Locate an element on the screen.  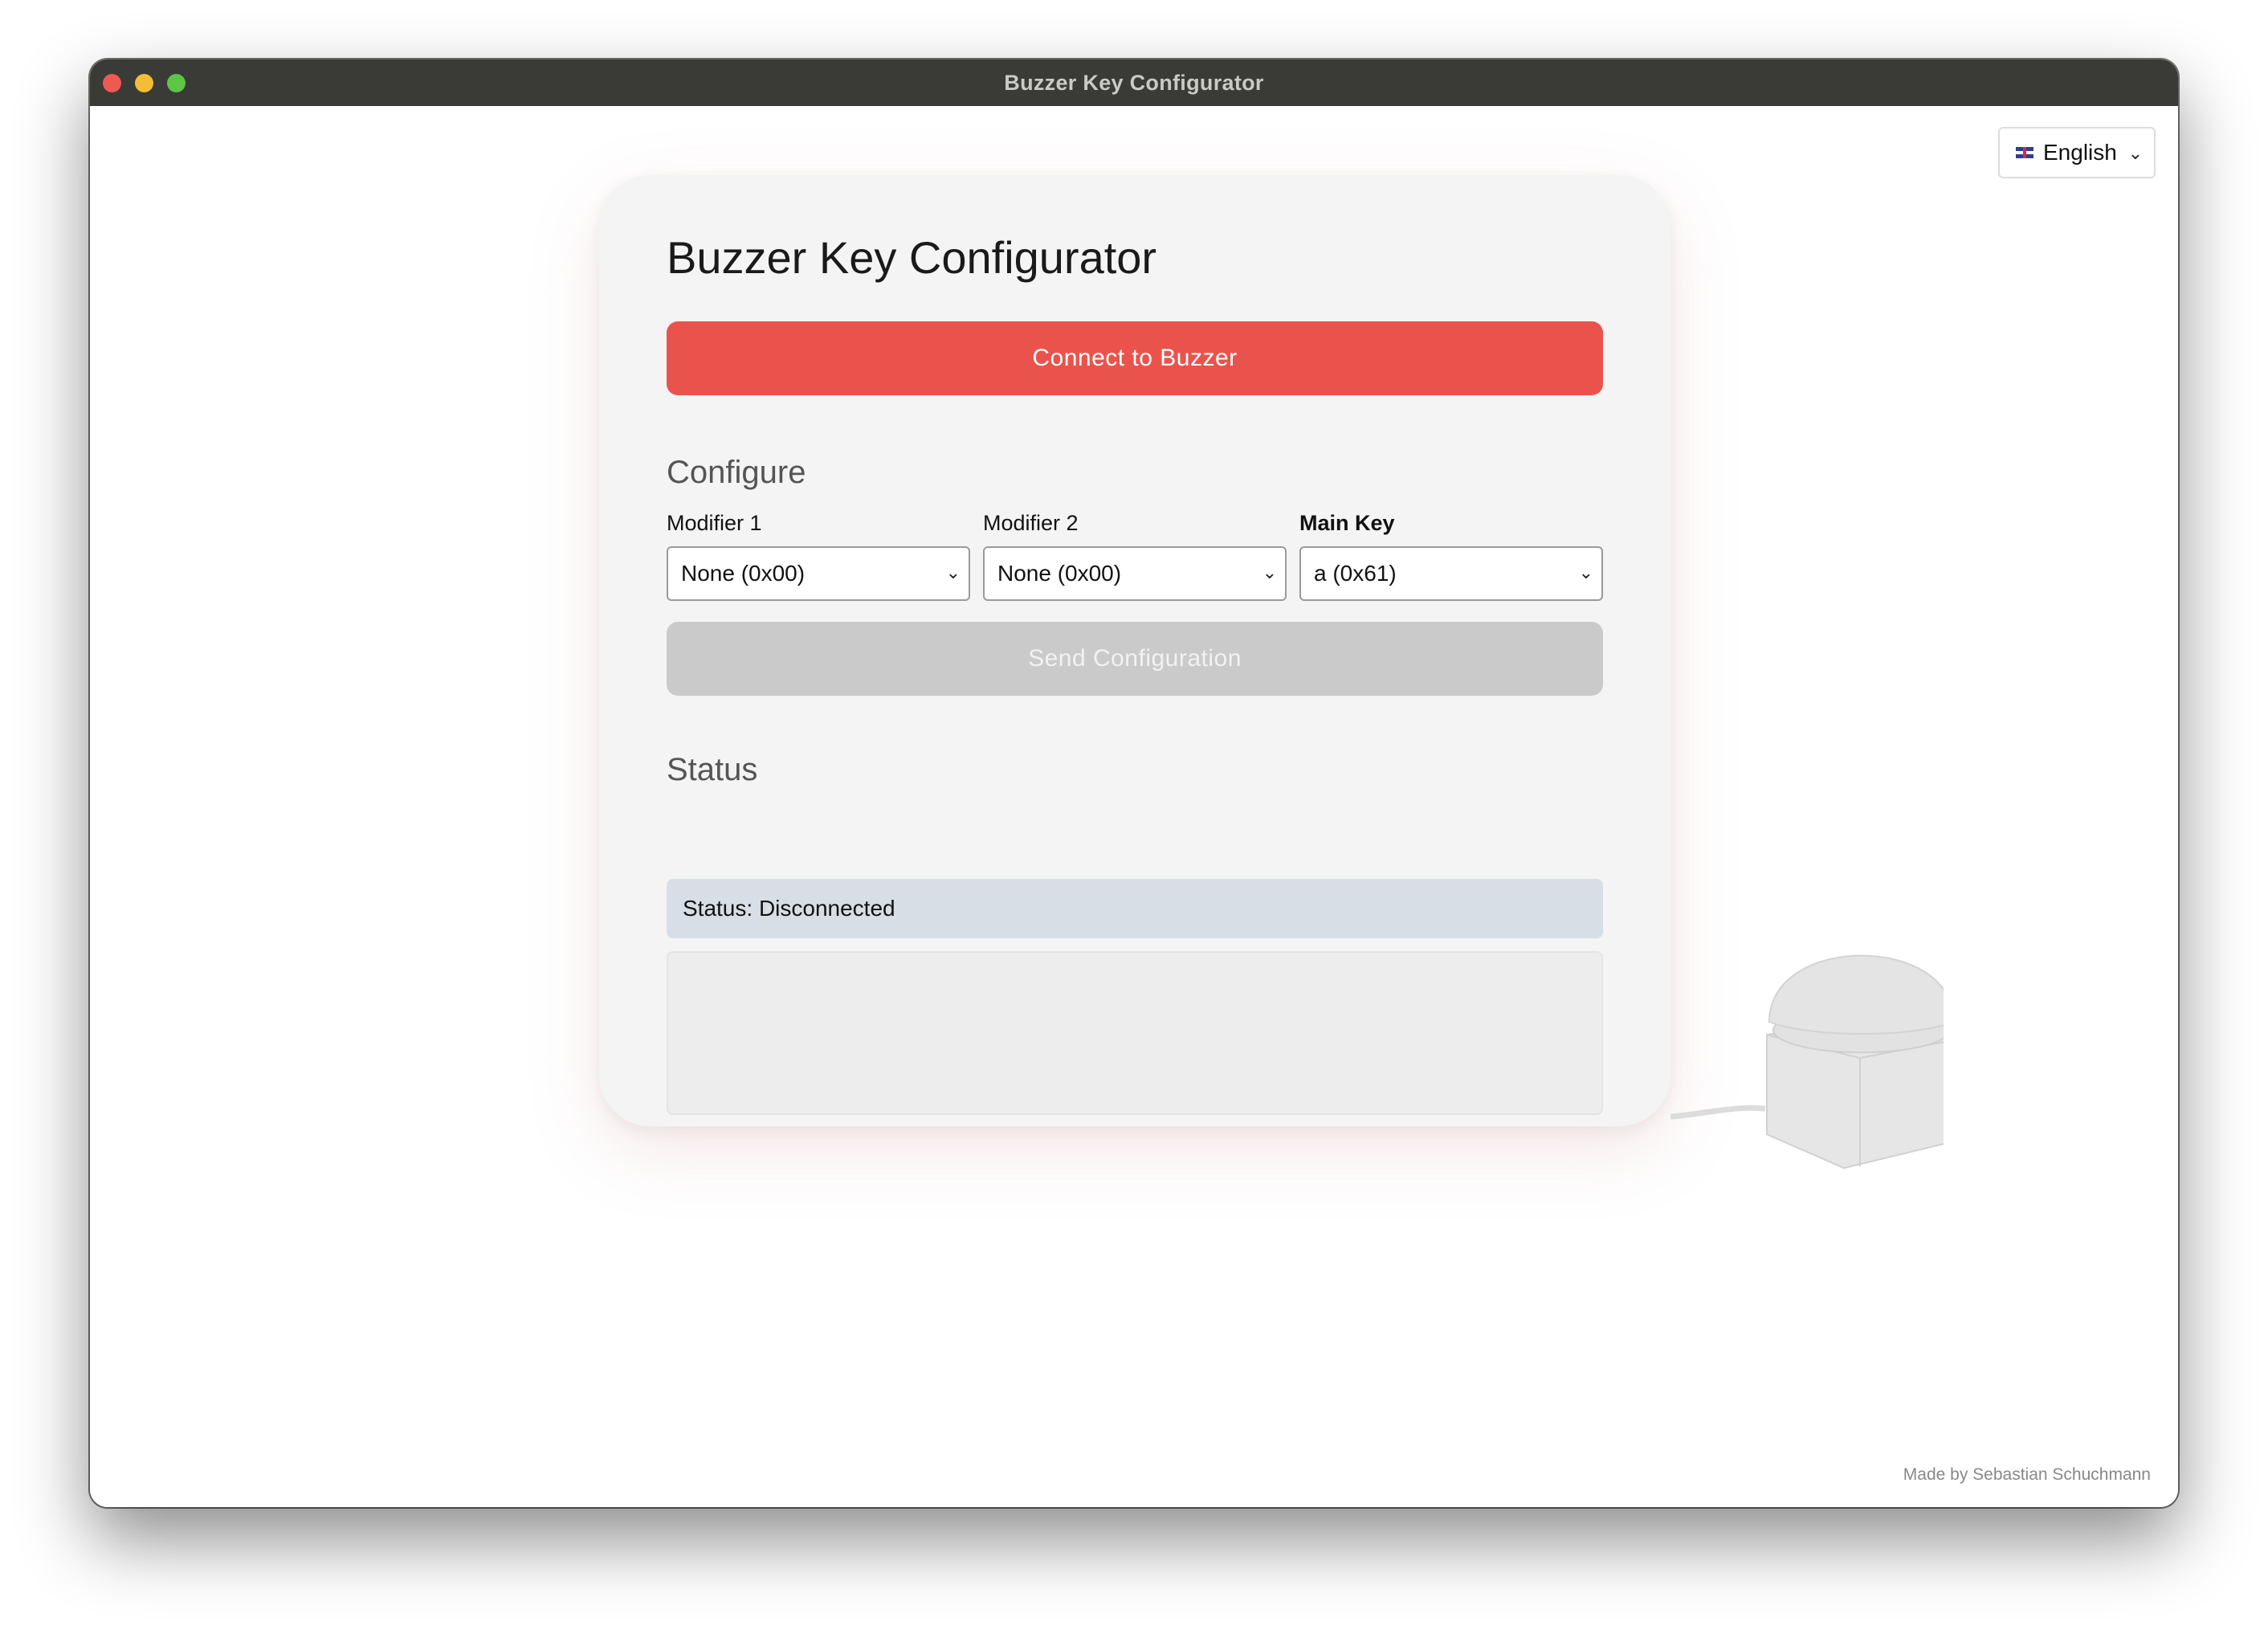
maximize-window-button is located at coordinates (176, 83).